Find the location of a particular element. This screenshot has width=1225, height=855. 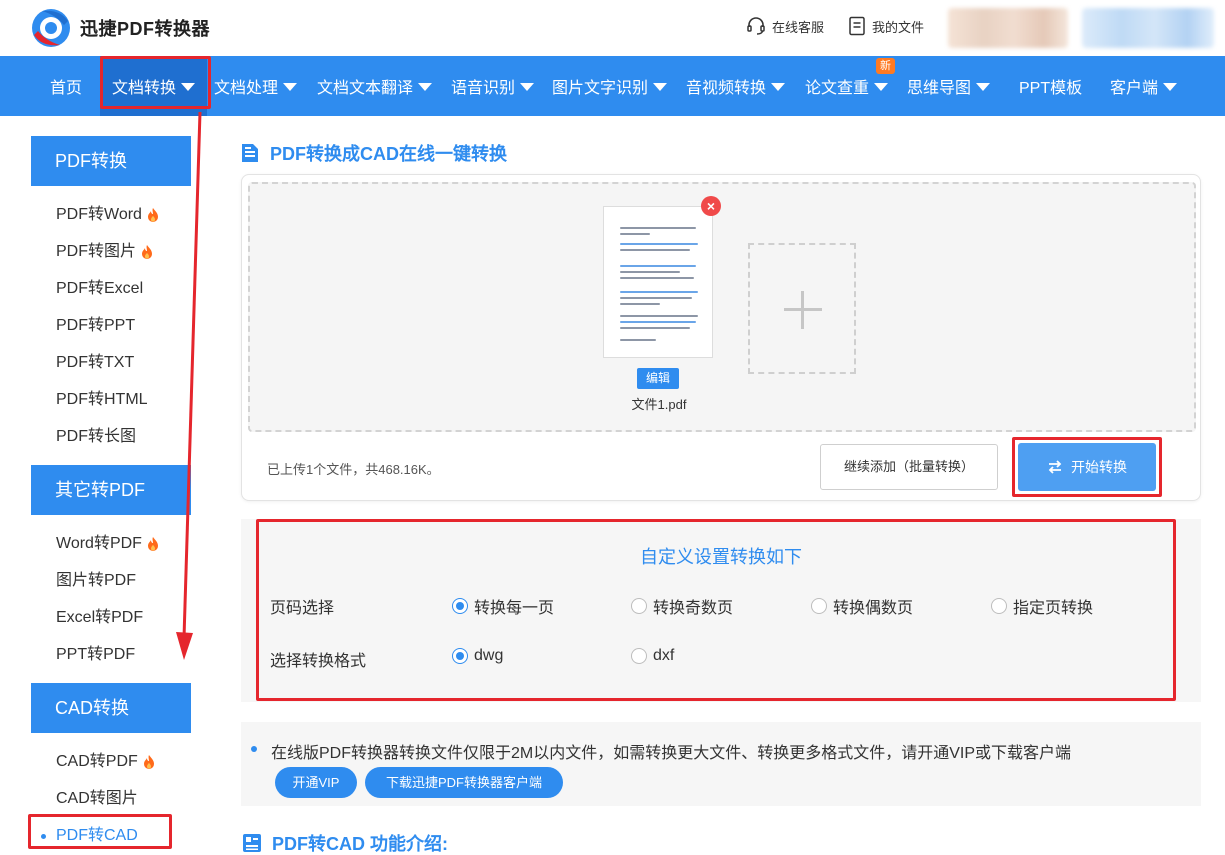

download-client-button: 下载迅捷PDF转换器客户端 is located at coordinates (464, 782).